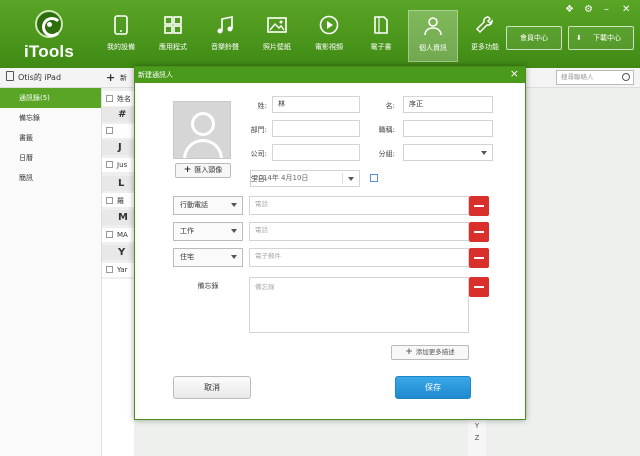 The width and height of the screenshot is (640, 456). What do you see at coordinates (316, 104) in the screenshot?
I see `last-name-field: 林` at bounding box center [316, 104].